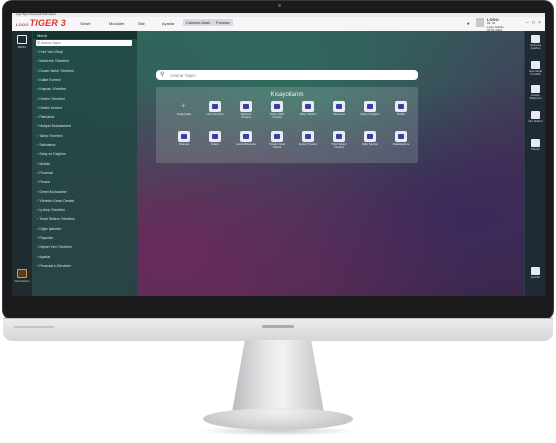 The width and height of the screenshot is (556, 443). I want to click on menu-item: › Kalite Kontrol, so click(49, 80).